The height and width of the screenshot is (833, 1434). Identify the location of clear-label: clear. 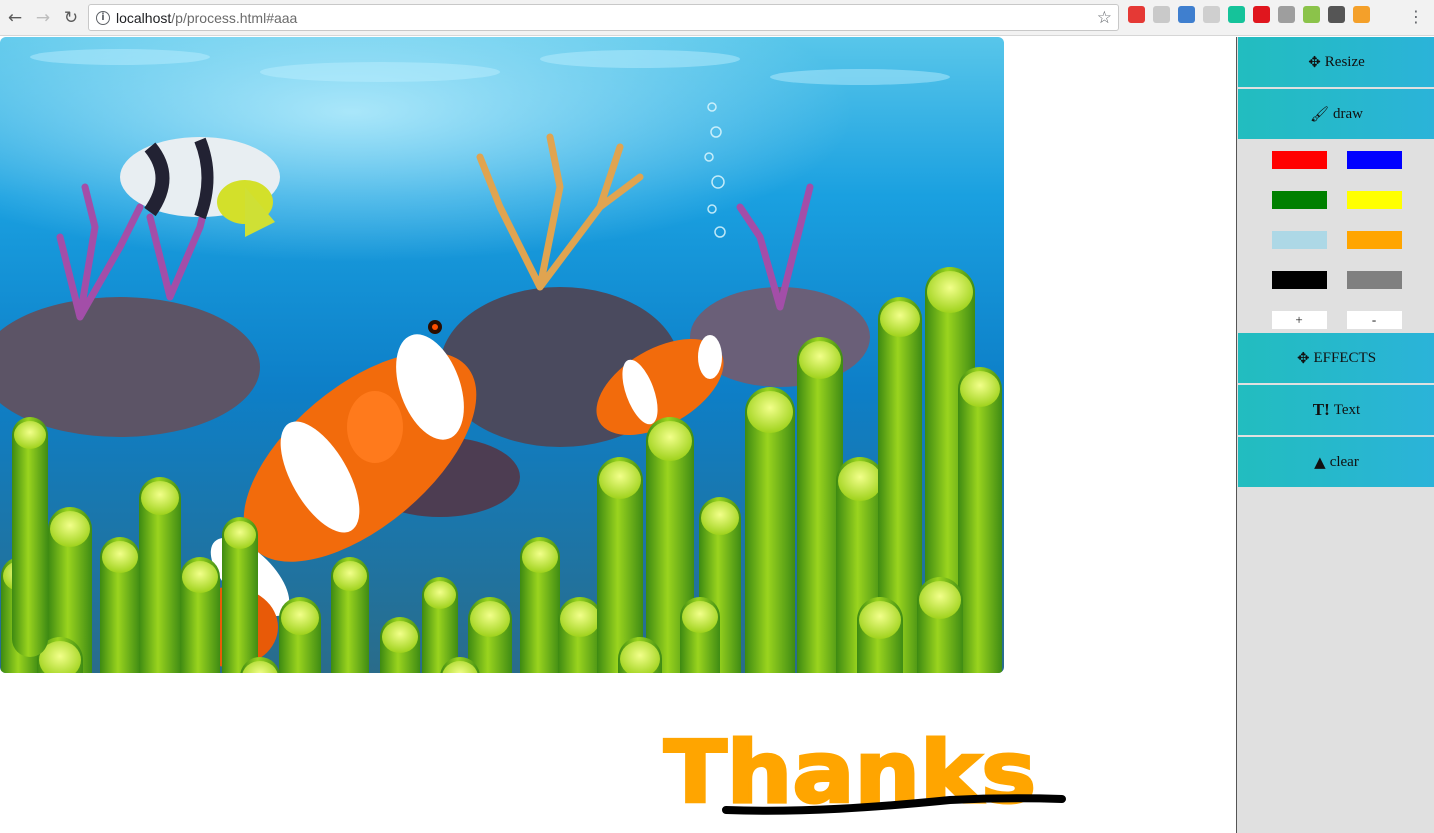
(1344, 461).